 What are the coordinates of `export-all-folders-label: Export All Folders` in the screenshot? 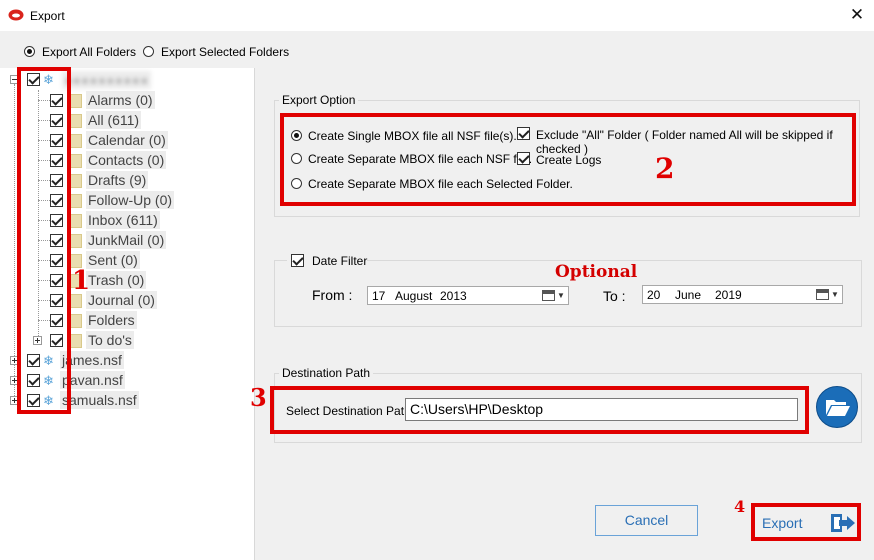 It's located at (89, 52).